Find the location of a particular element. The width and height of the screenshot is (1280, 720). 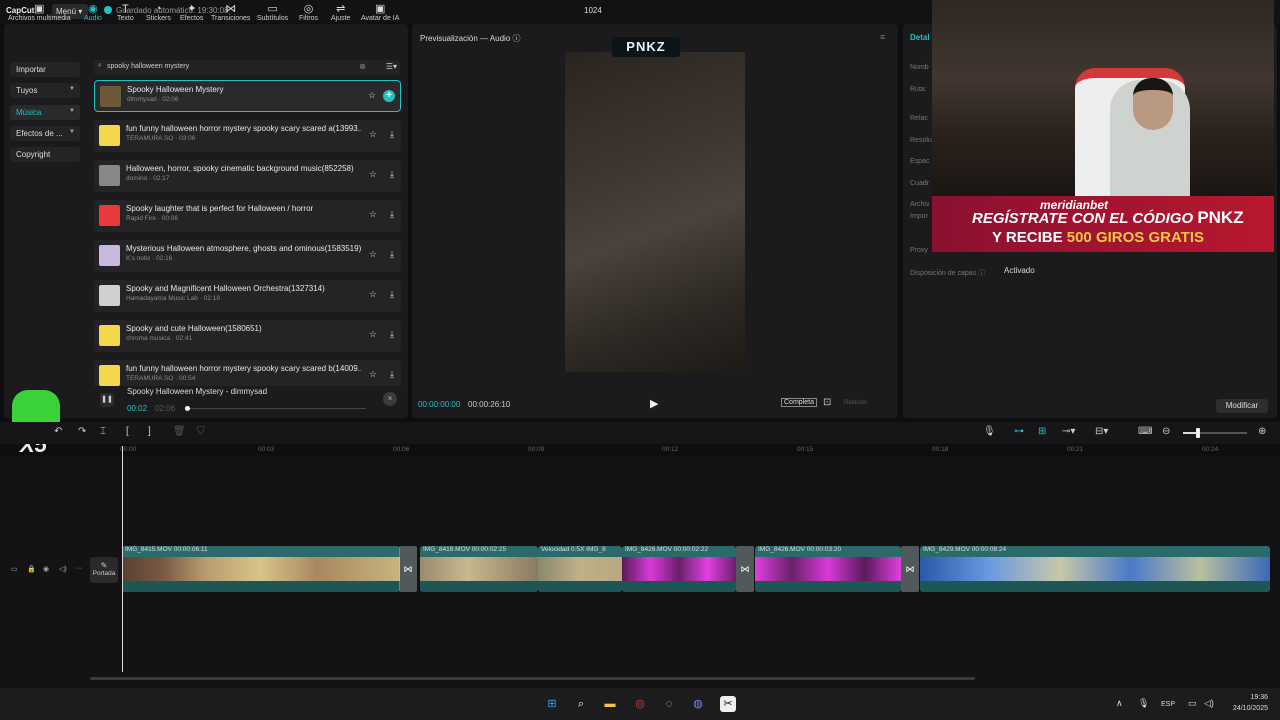

chevron-up-icon: ∧ is located at coordinates (1119, 703).